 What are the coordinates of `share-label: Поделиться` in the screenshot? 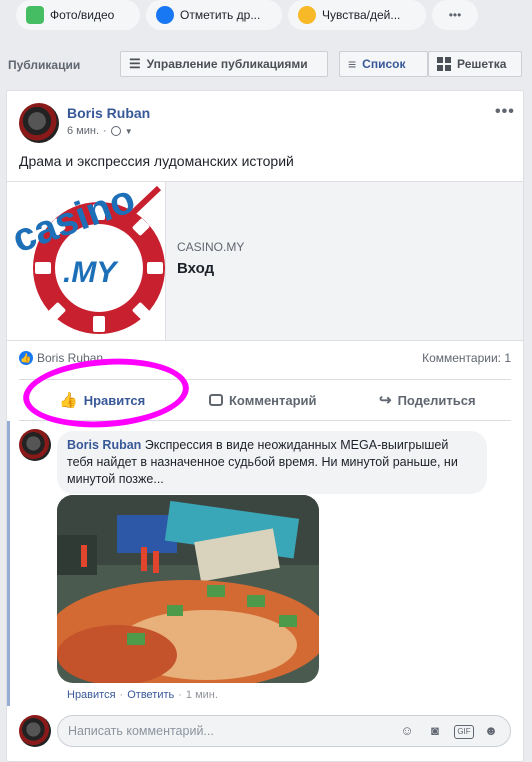 It's located at (436, 400).